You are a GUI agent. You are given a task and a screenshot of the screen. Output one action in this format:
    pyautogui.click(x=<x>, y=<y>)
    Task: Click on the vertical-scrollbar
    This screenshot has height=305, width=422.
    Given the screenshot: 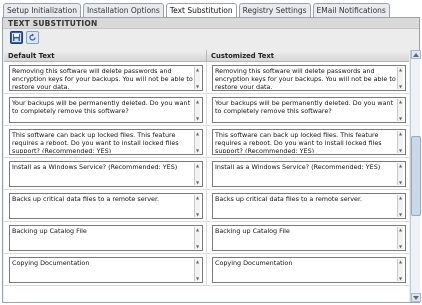 What is the action you would take?
    pyautogui.click(x=415, y=176)
    